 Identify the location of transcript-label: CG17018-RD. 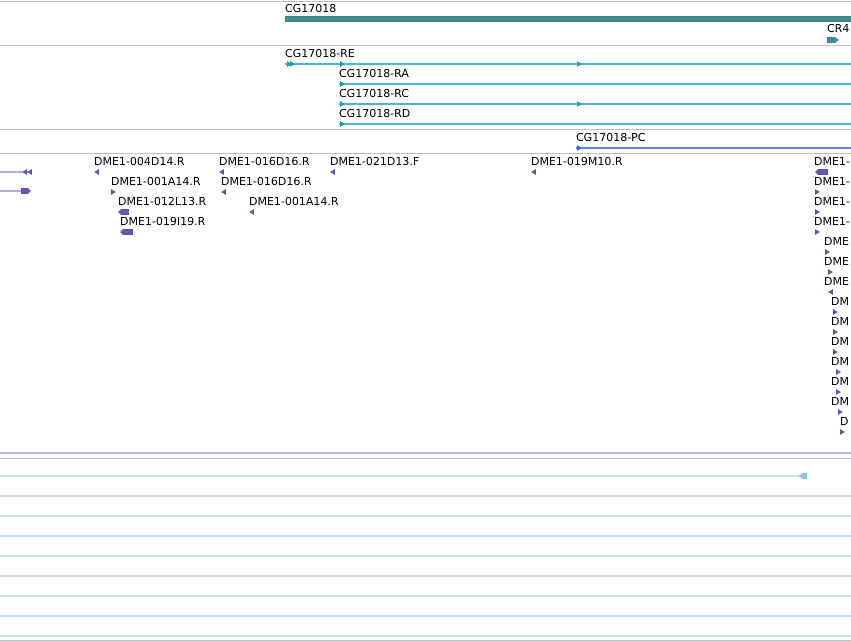
(374, 113).